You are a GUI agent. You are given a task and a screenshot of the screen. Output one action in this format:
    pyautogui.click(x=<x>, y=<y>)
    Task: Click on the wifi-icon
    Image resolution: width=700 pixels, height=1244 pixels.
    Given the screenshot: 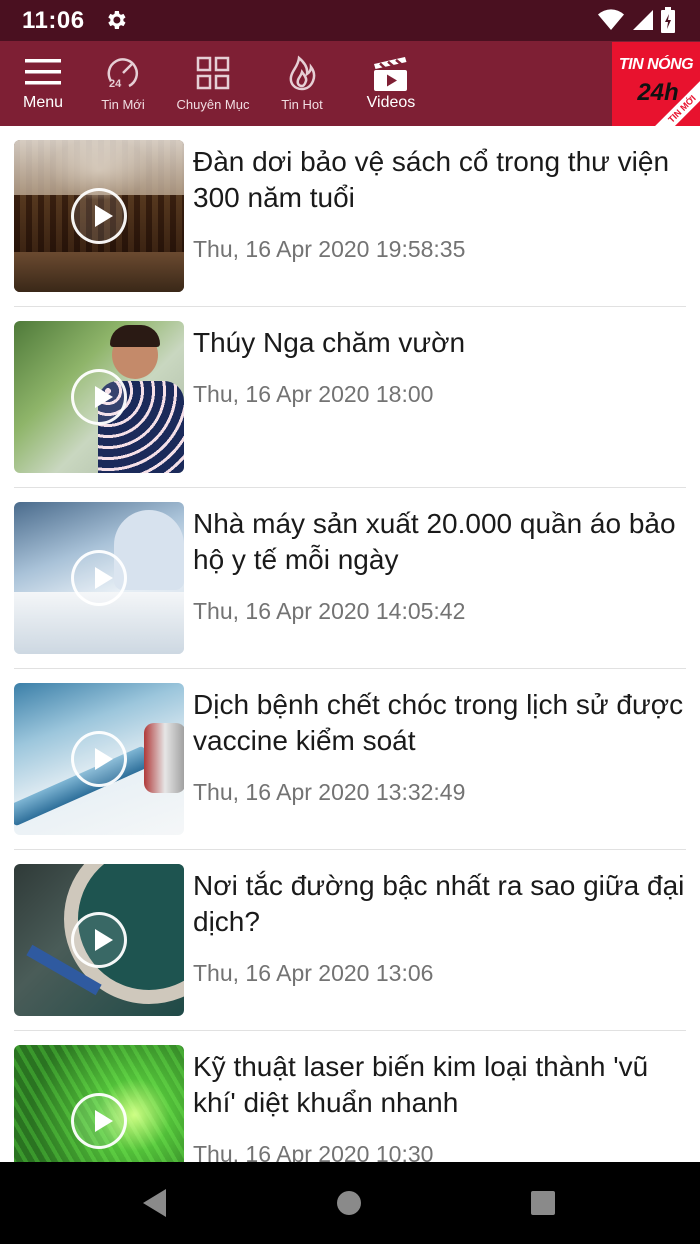 What is the action you would take?
    pyautogui.click(x=611, y=22)
    